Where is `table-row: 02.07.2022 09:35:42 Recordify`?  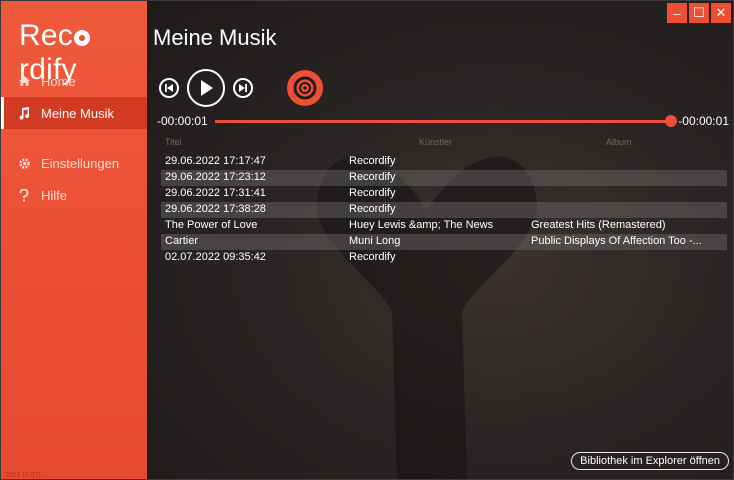
table-row: 02.07.2022 09:35:42 Recordify is located at coordinates (444, 258).